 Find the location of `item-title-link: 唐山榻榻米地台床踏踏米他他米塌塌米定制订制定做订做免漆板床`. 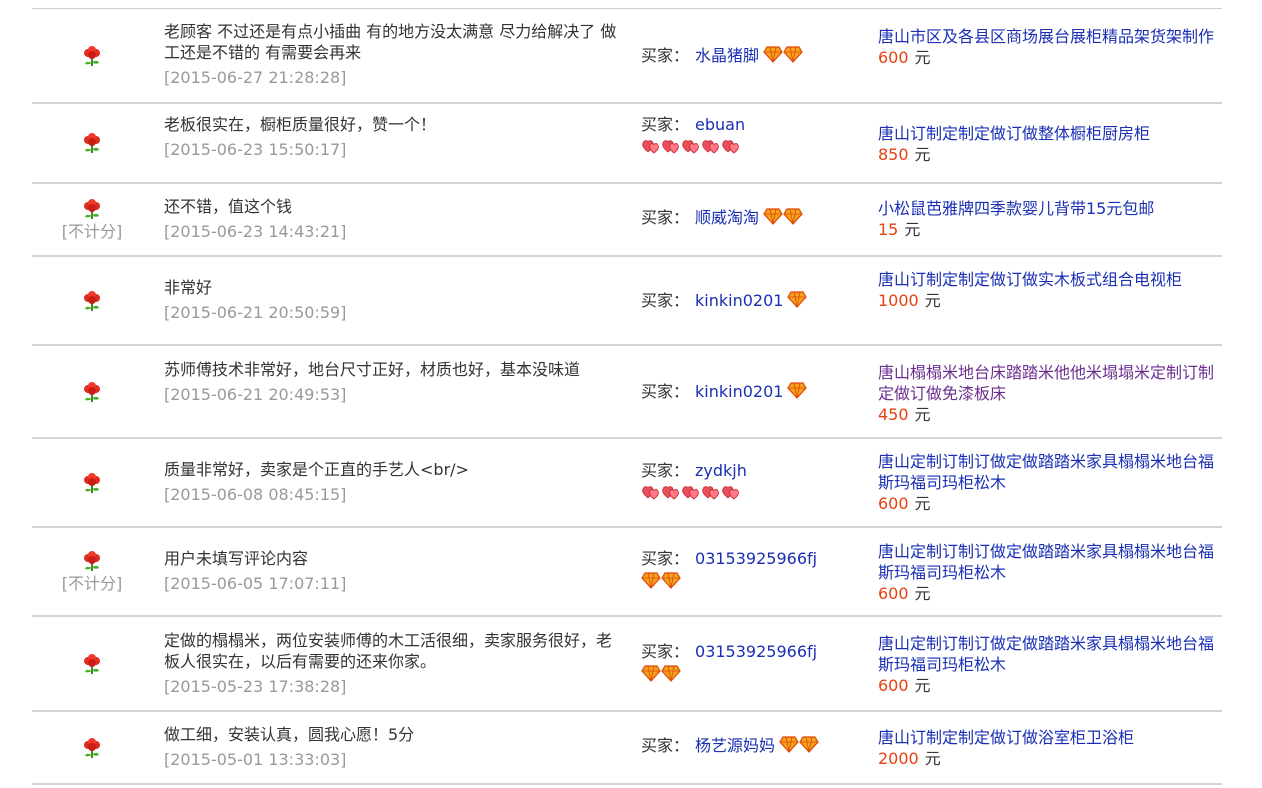

item-title-link: 唐山榻榻米地台床踏踏米他他米塌塌米定制订制定做订做免漆板床 is located at coordinates (1048, 383).